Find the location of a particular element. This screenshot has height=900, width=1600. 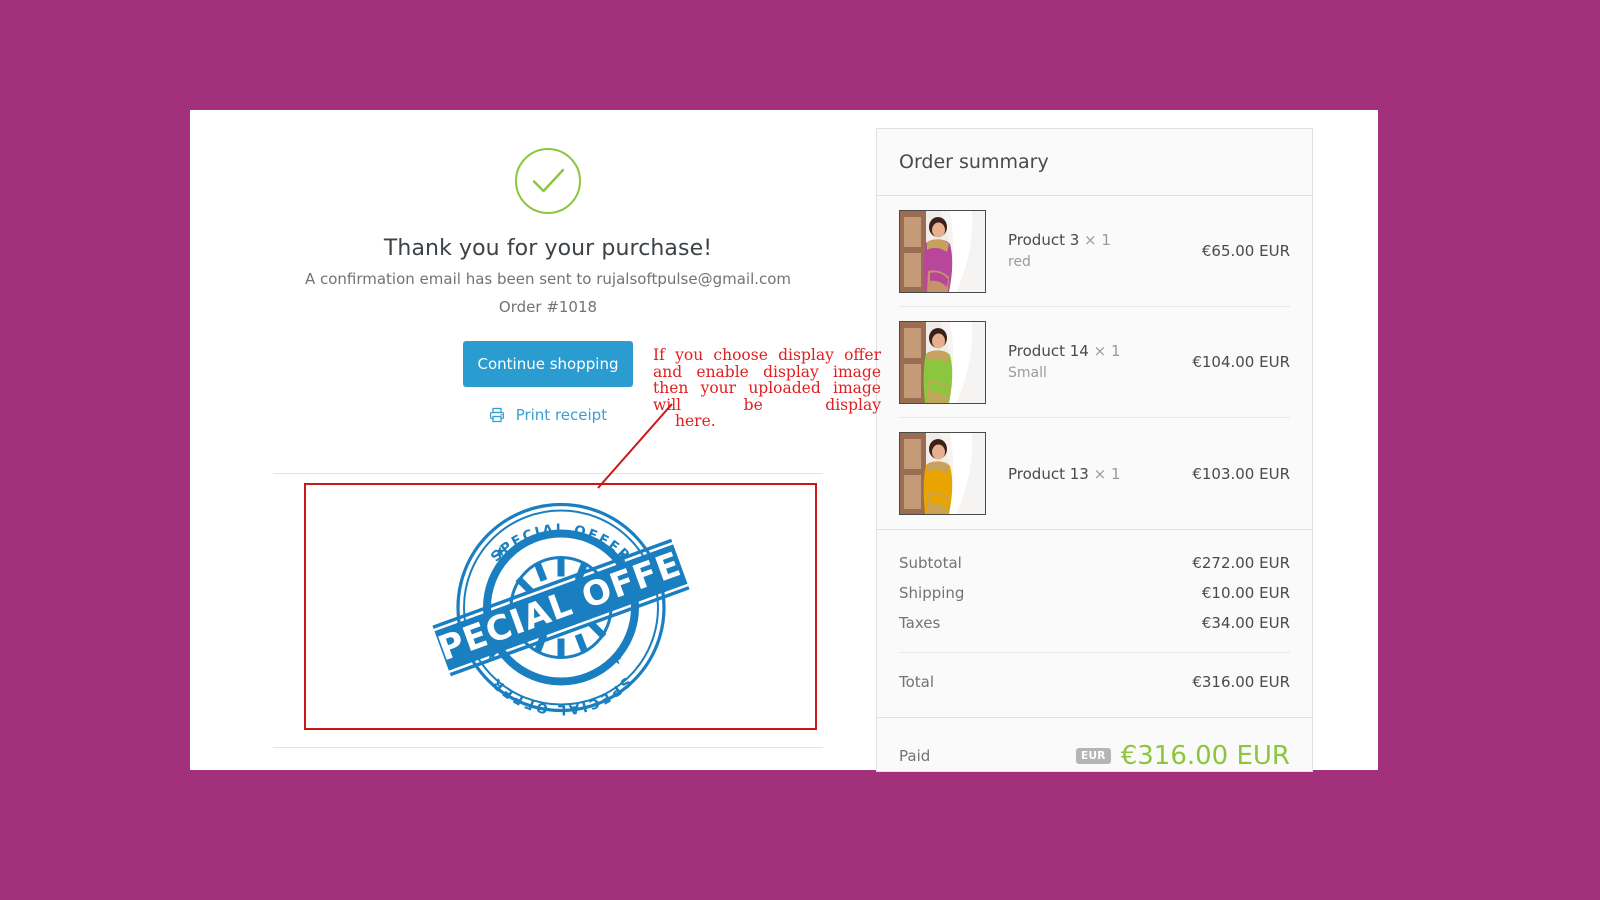

order-item-info: Product 14 × 1 Small is located at coordinates (1089, 362).